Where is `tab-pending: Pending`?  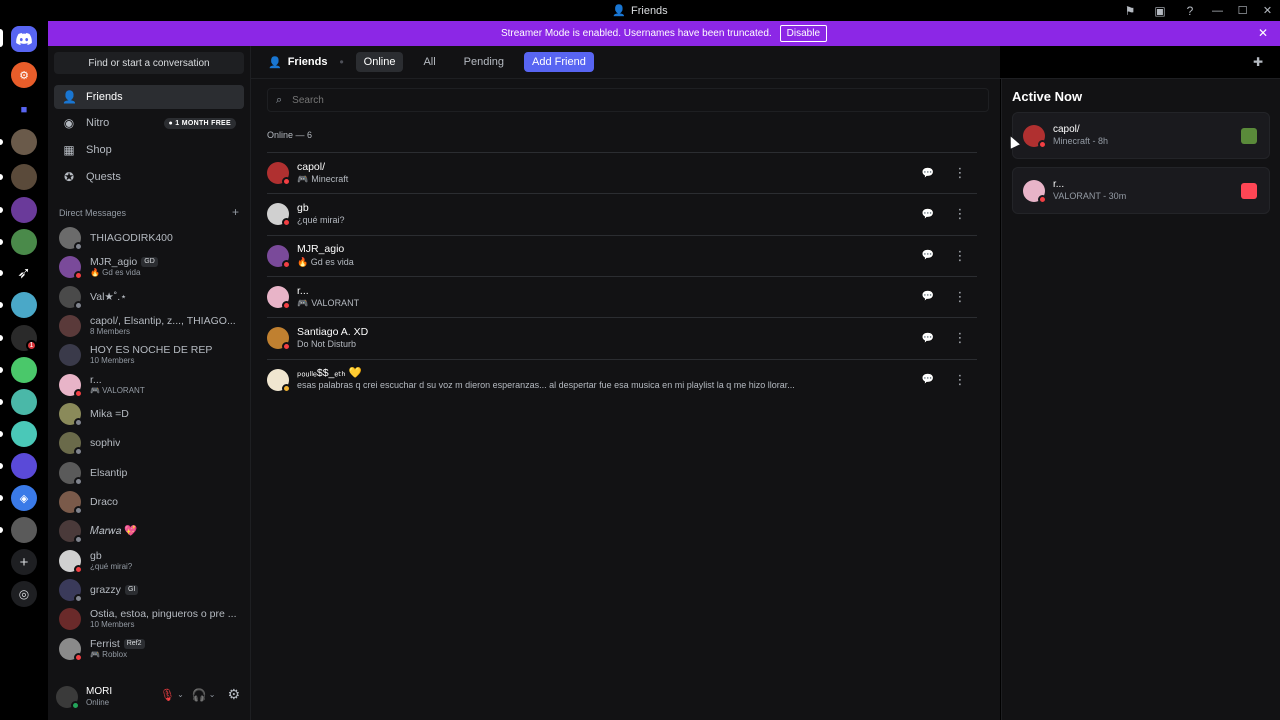 tab-pending: Pending is located at coordinates (484, 62).